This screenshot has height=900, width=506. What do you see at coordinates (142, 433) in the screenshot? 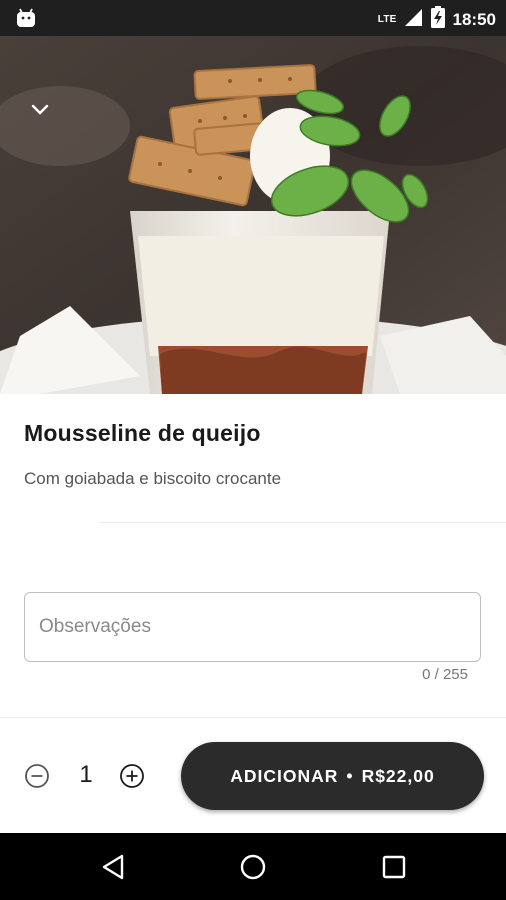
I see `product-title: Mousseline de queijo` at bounding box center [142, 433].